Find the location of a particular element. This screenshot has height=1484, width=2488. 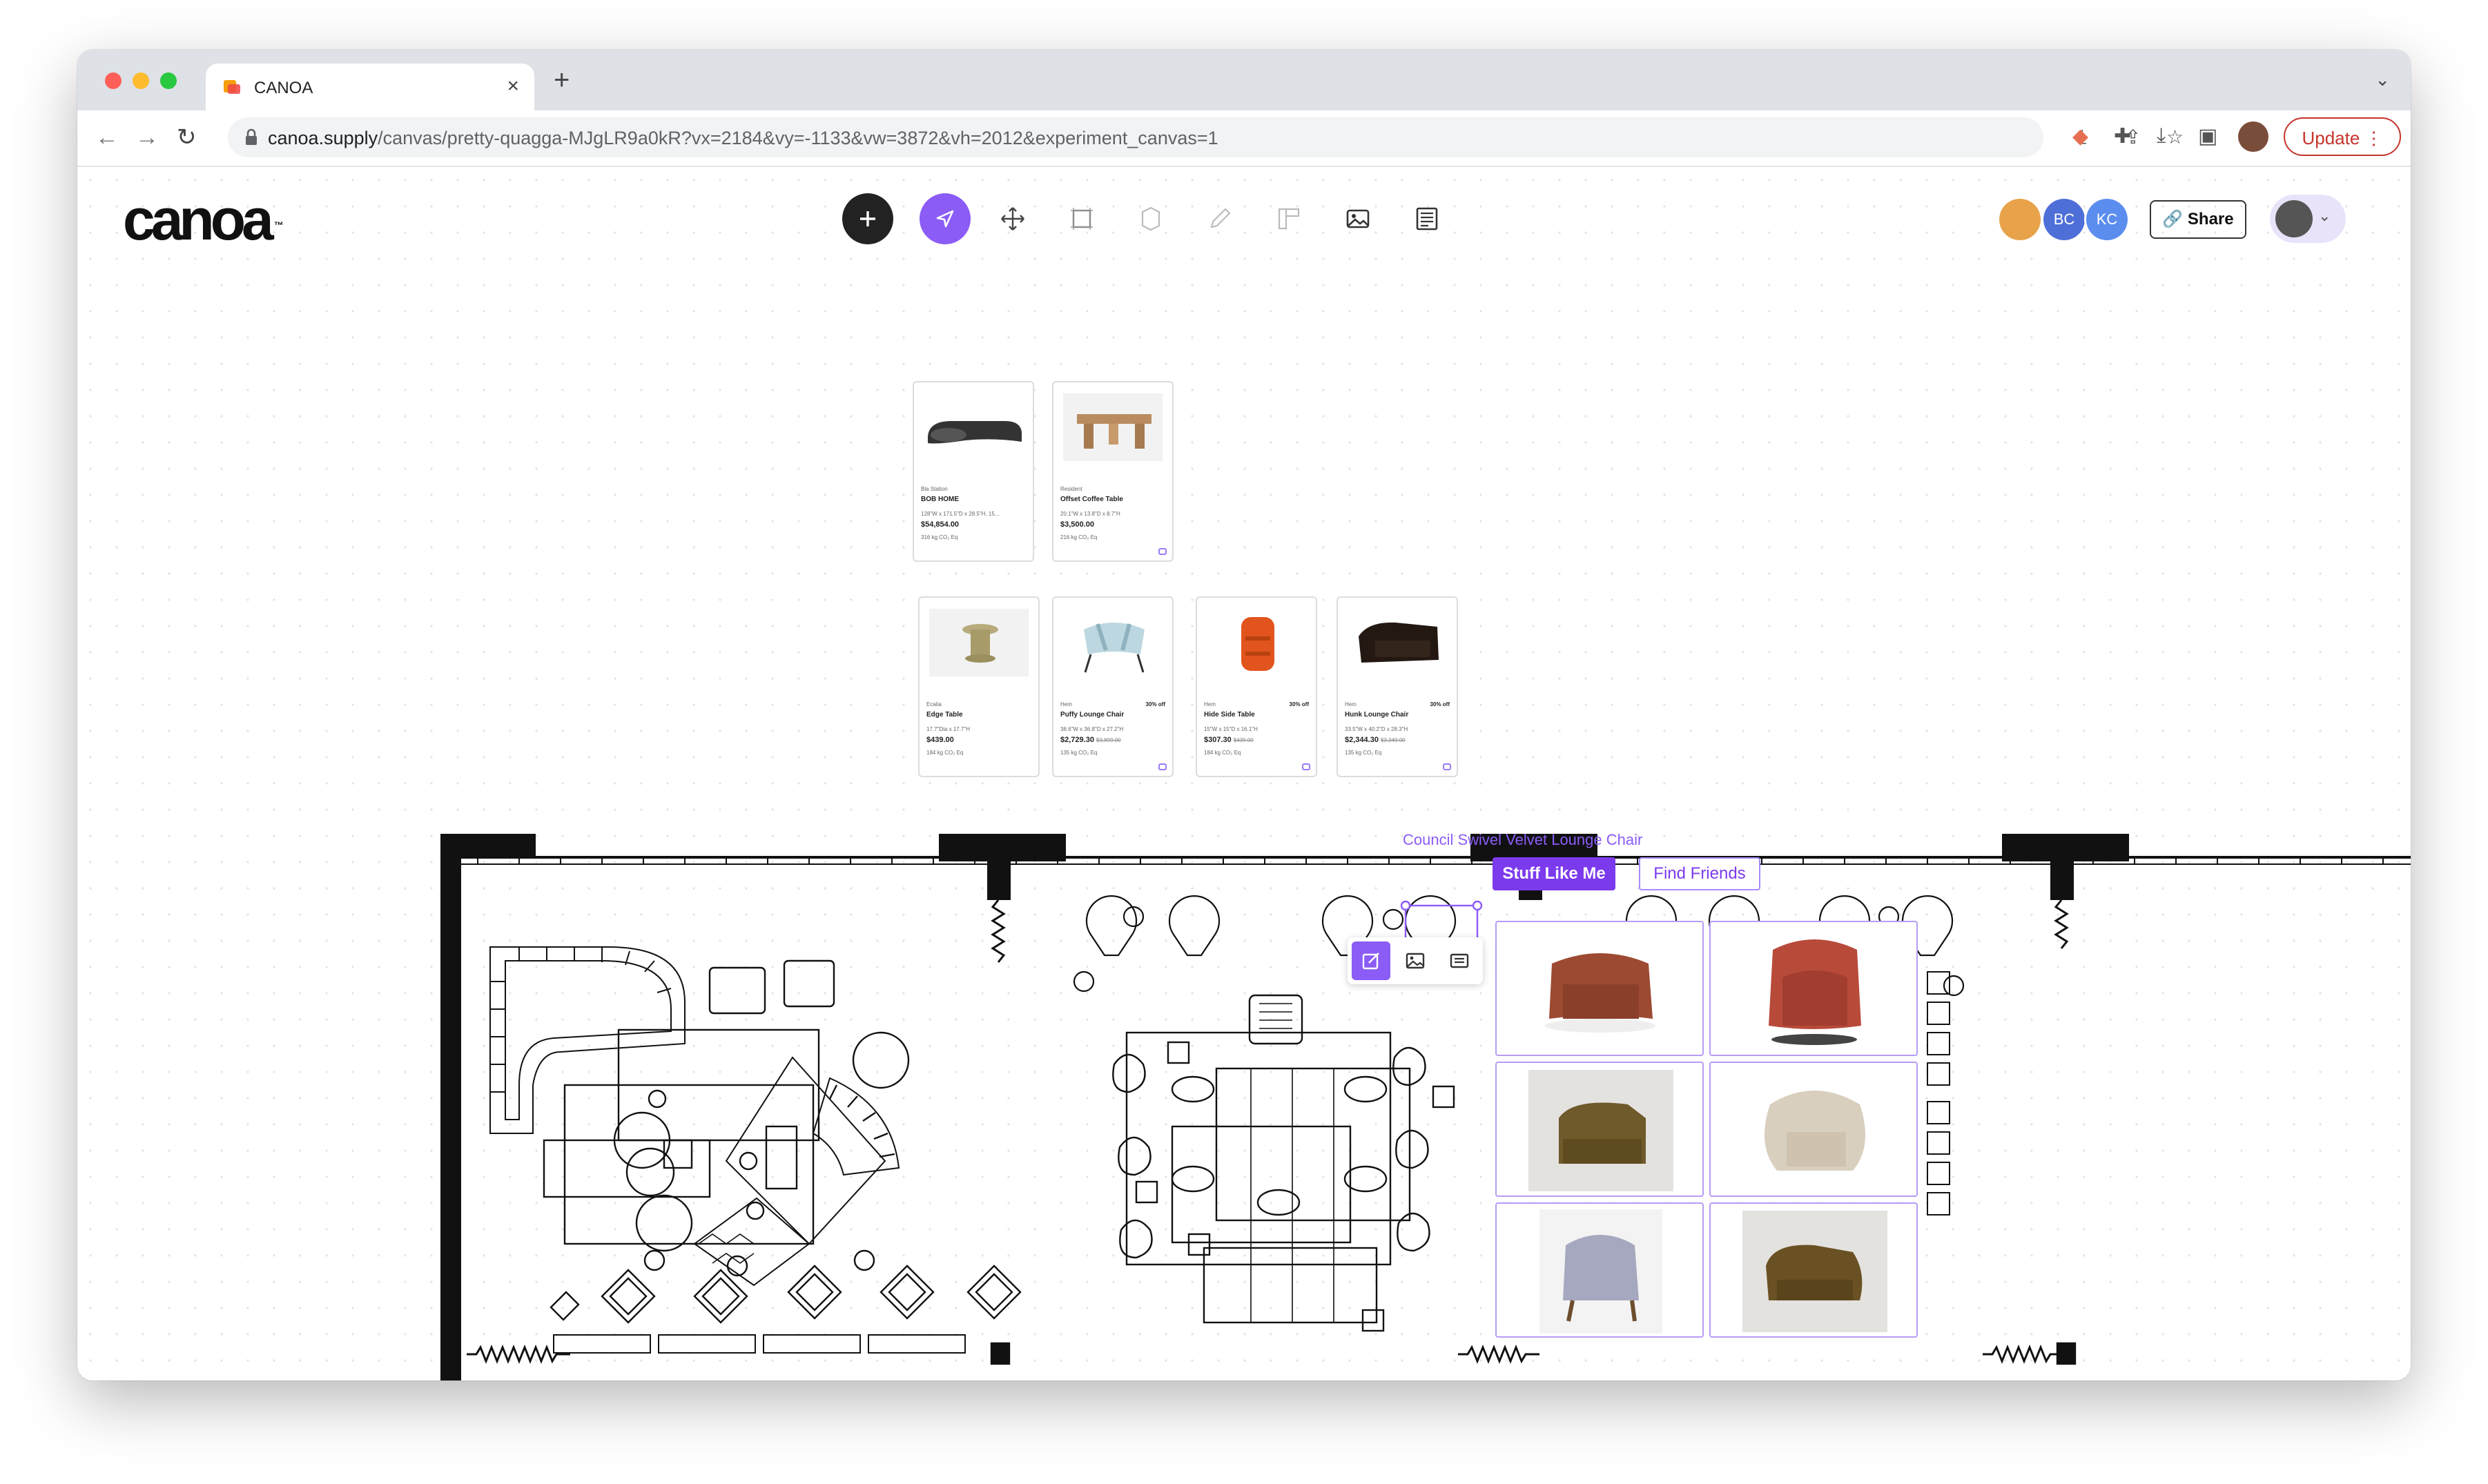

close-window-button is located at coordinates (113, 81).